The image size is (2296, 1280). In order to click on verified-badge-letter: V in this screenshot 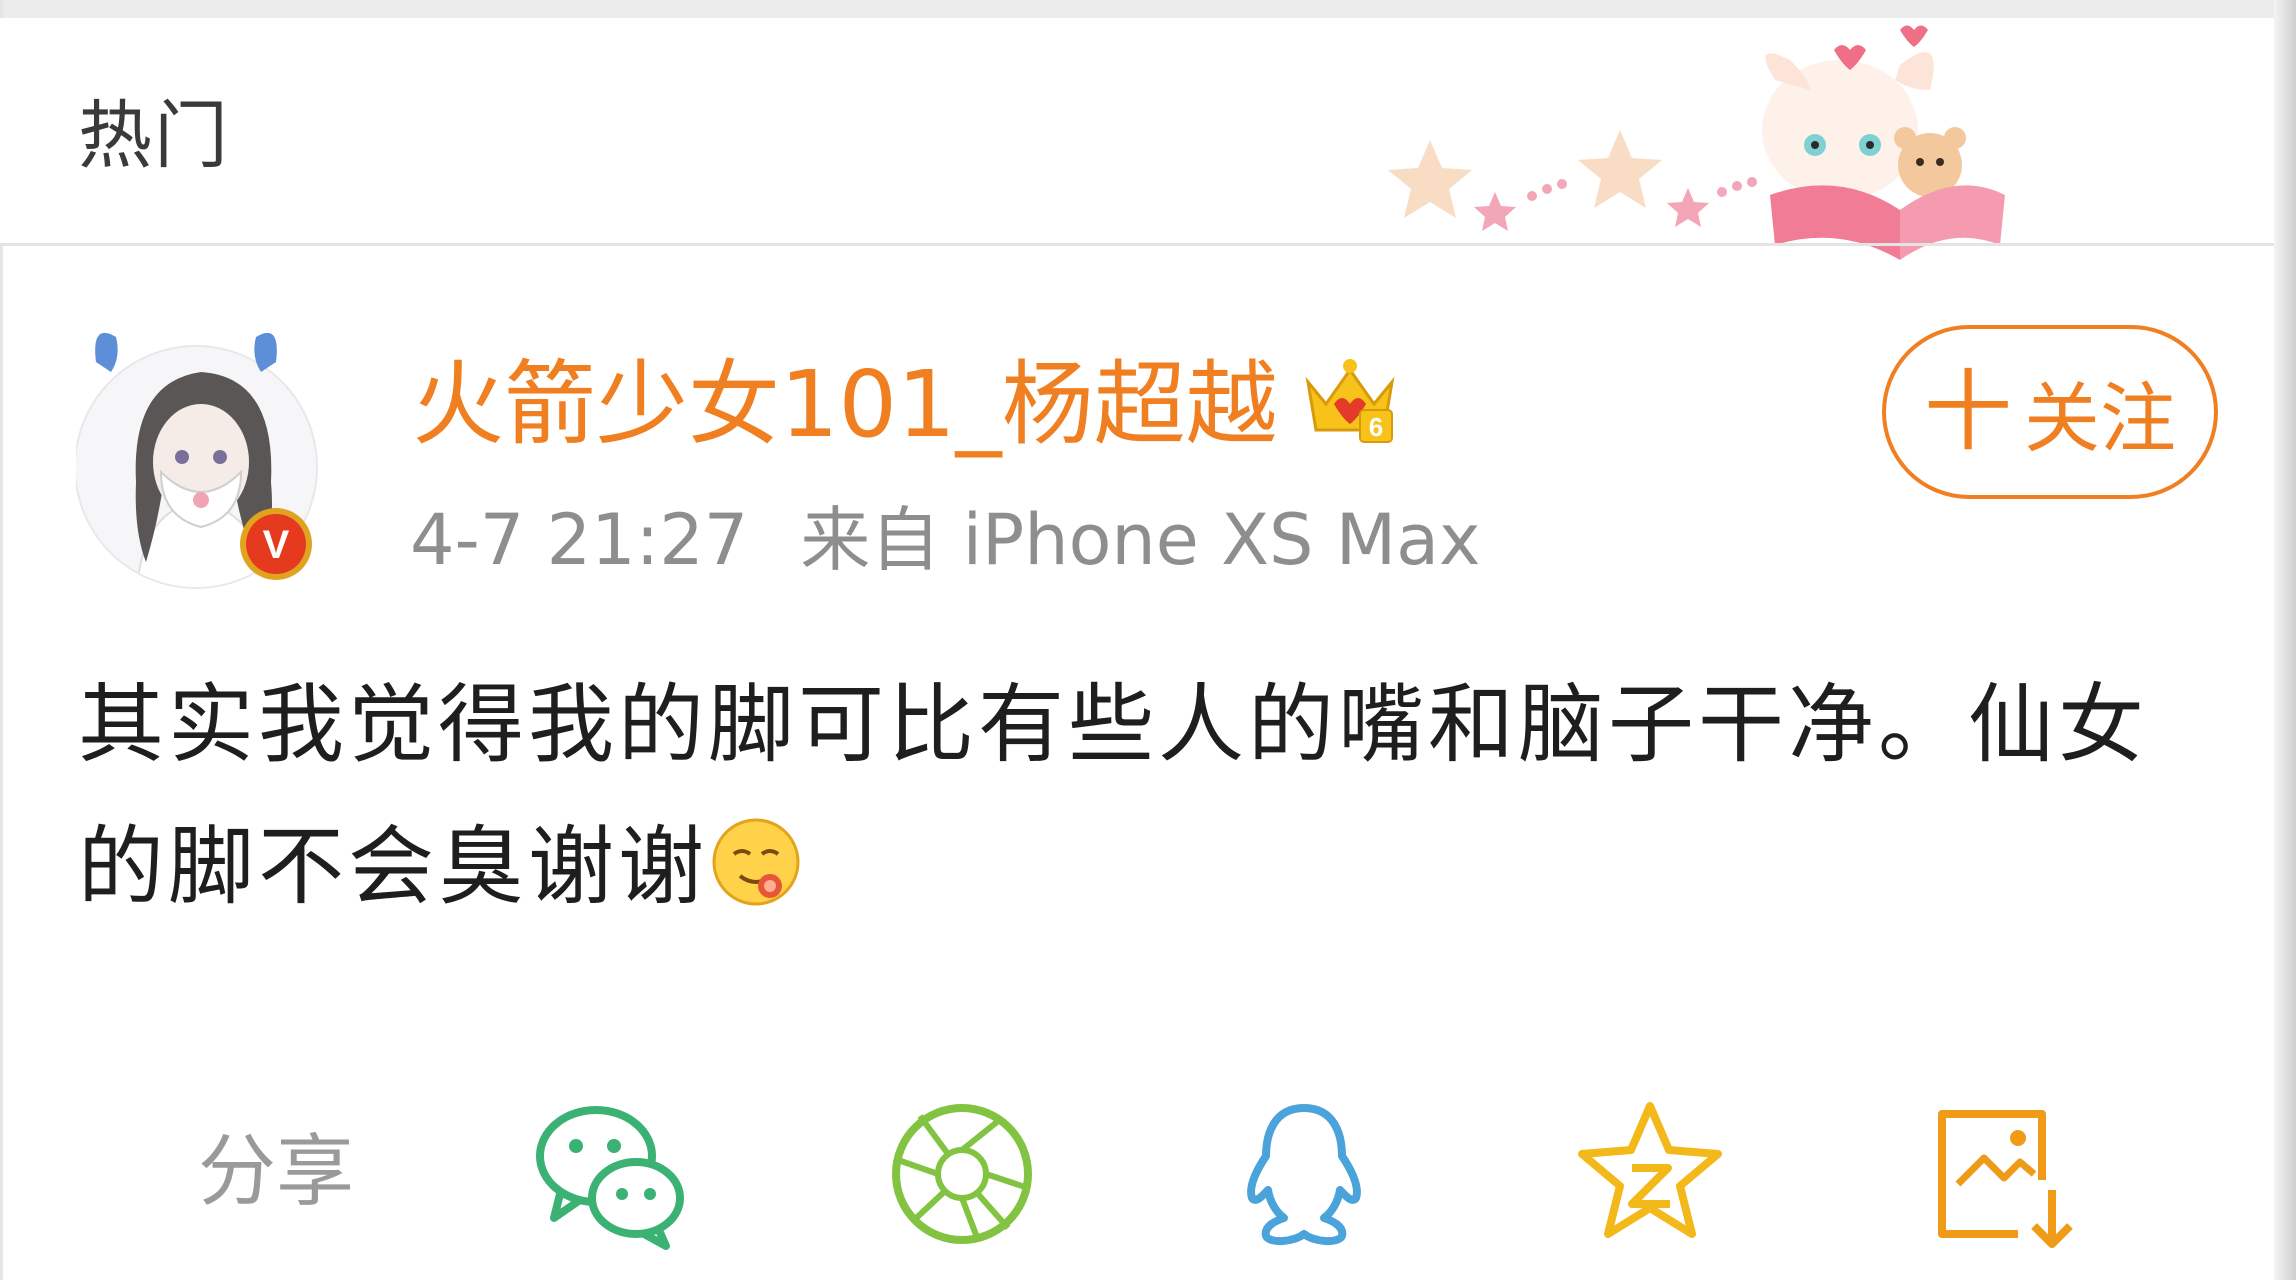, I will do `click(276, 545)`.